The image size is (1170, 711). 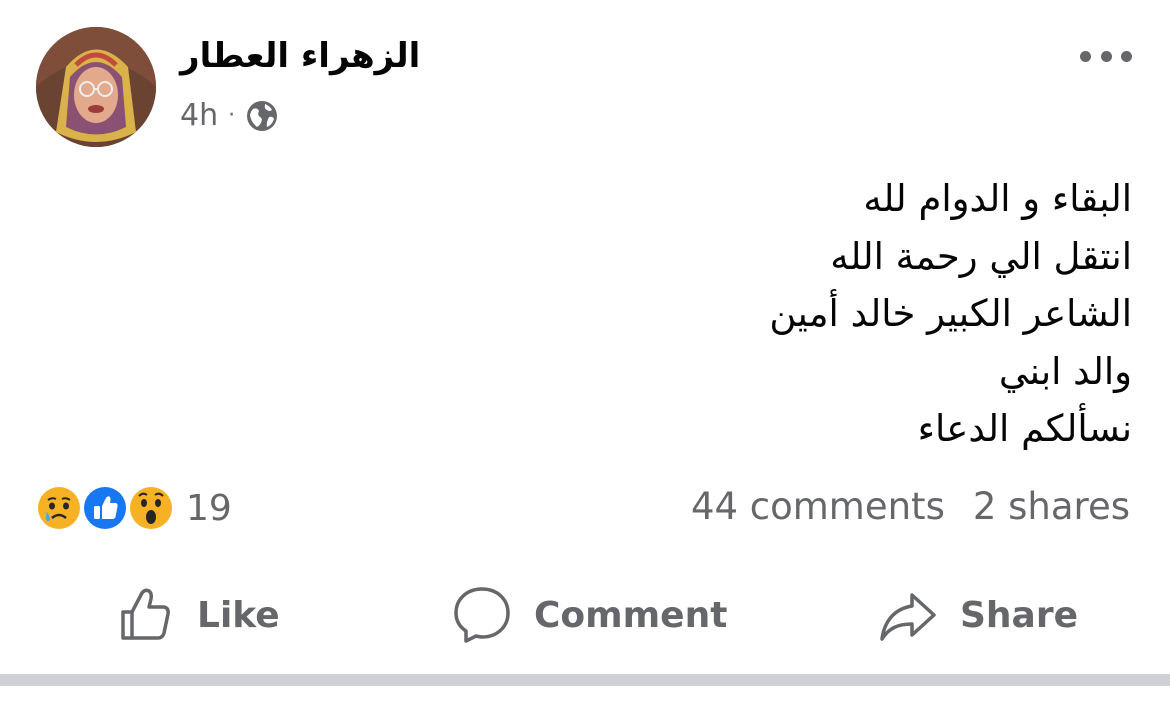 What do you see at coordinates (300, 56) in the screenshot?
I see `author-name: الزهراء العطار` at bounding box center [300, 56].